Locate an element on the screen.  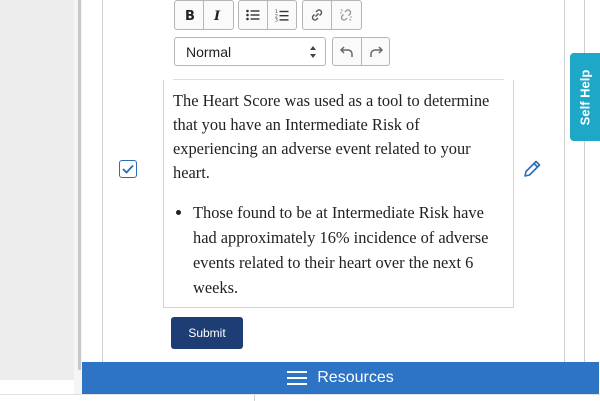
link-group is located at coordinates (332, 15).